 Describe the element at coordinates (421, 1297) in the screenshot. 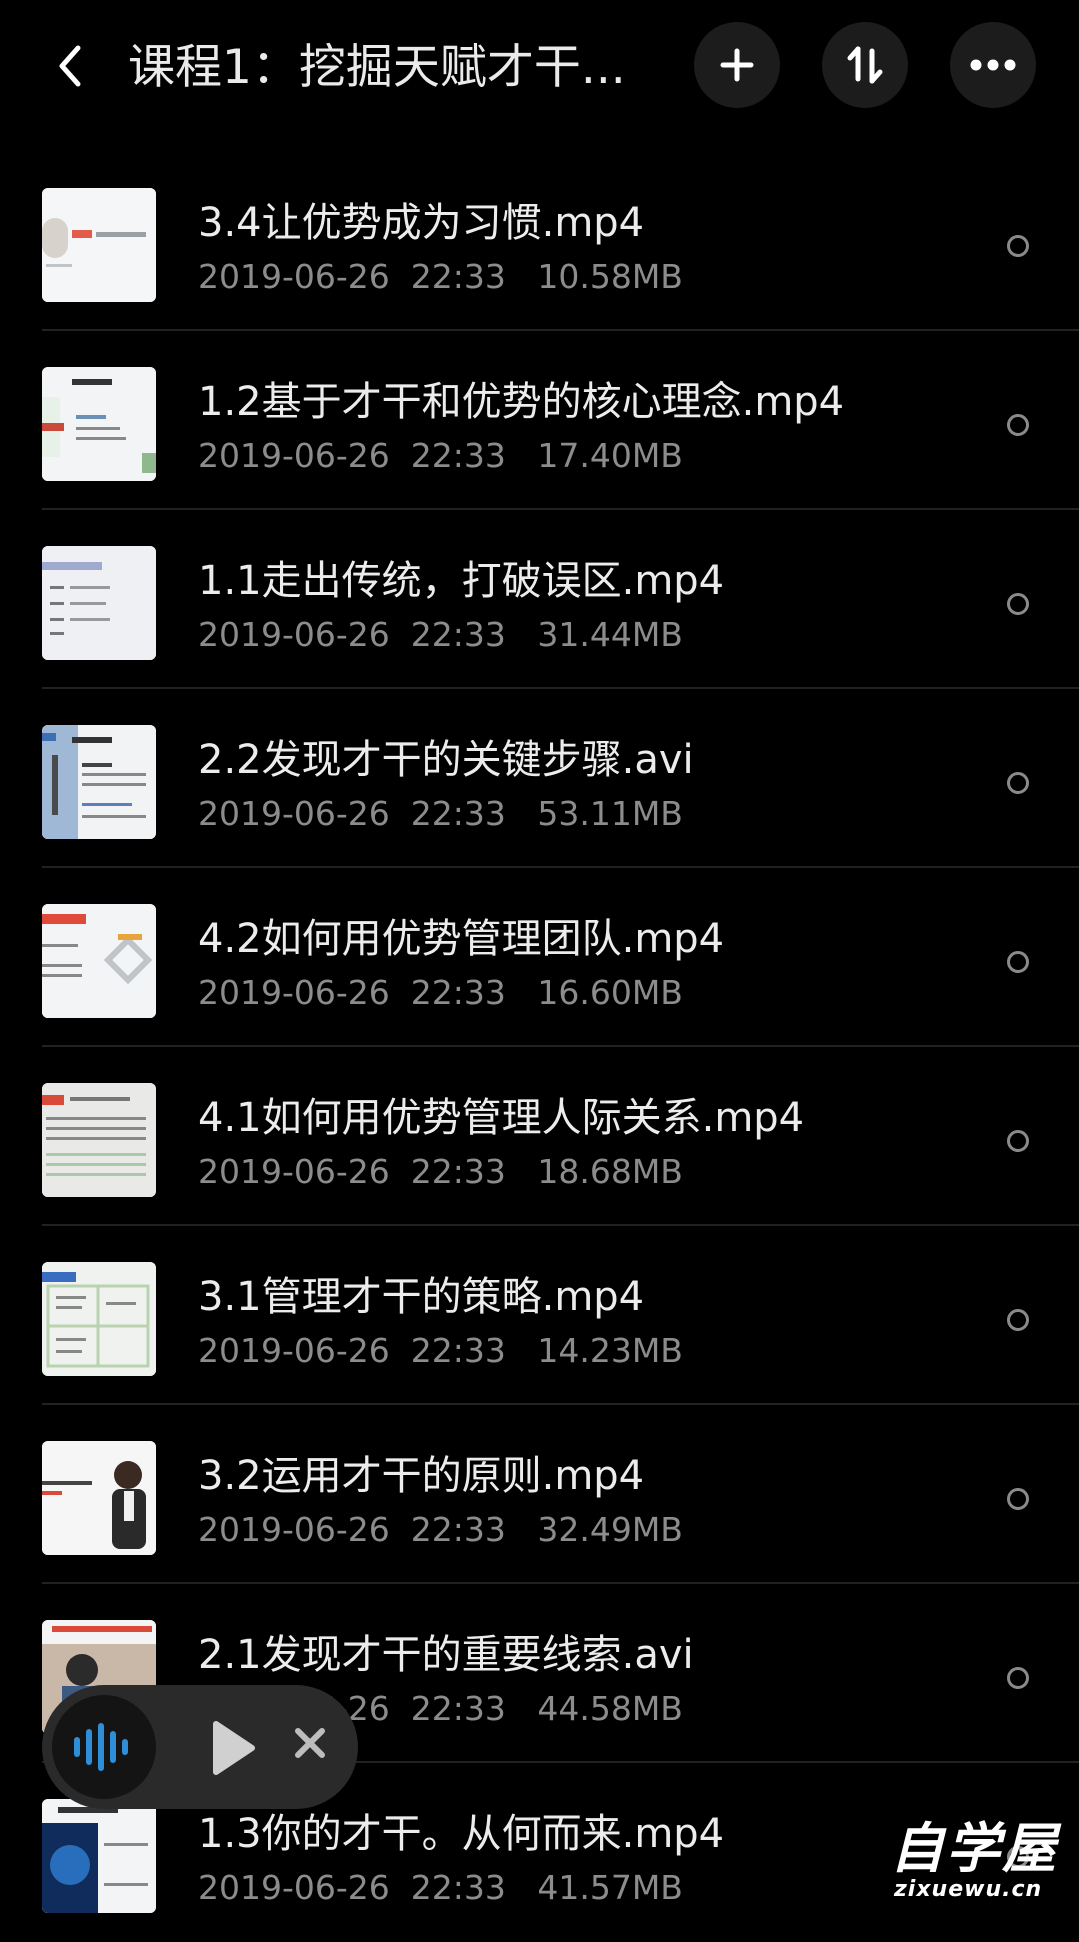

I see `file-name: 3.1管理才干的策略.mp4` at that location.